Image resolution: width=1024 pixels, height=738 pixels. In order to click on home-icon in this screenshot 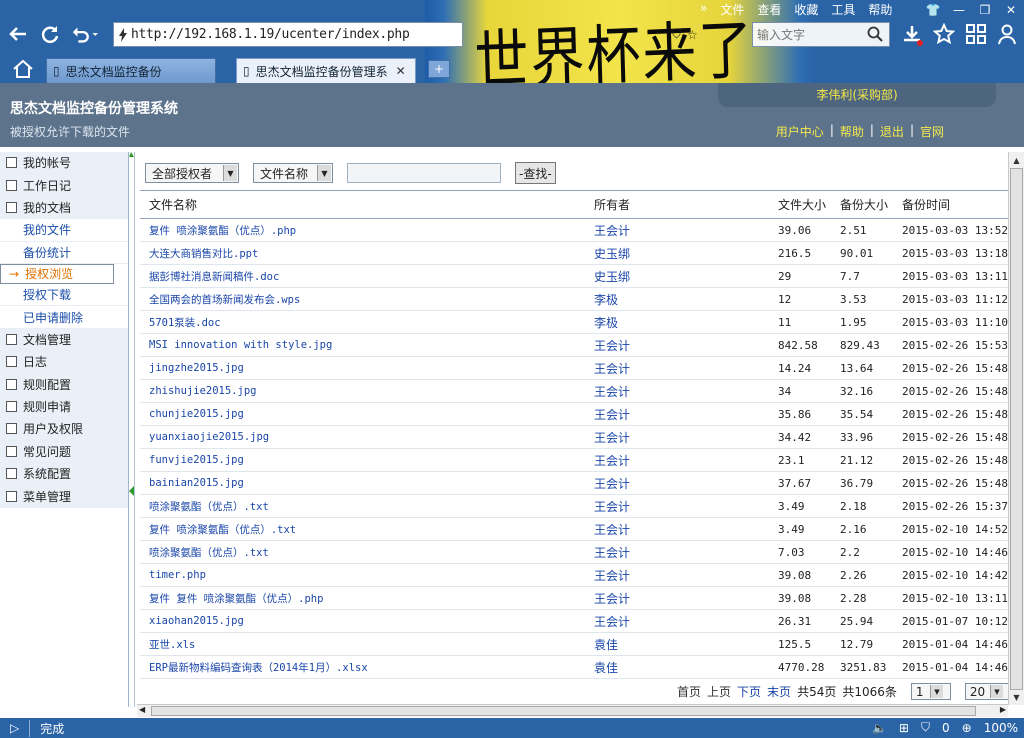, I will do `click(23, 69)`.